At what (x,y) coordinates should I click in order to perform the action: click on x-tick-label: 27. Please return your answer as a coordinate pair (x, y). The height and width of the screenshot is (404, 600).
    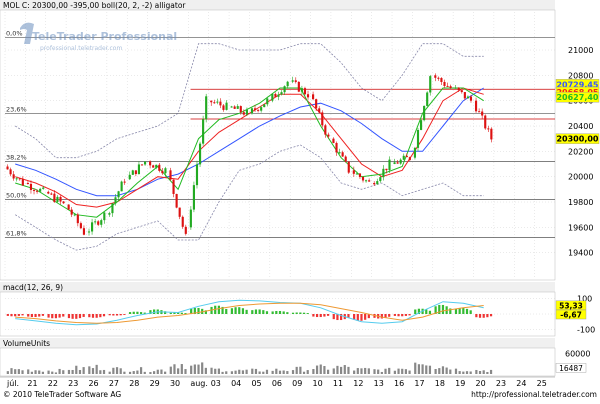
    Looking at the image, I should click on (114, 383).